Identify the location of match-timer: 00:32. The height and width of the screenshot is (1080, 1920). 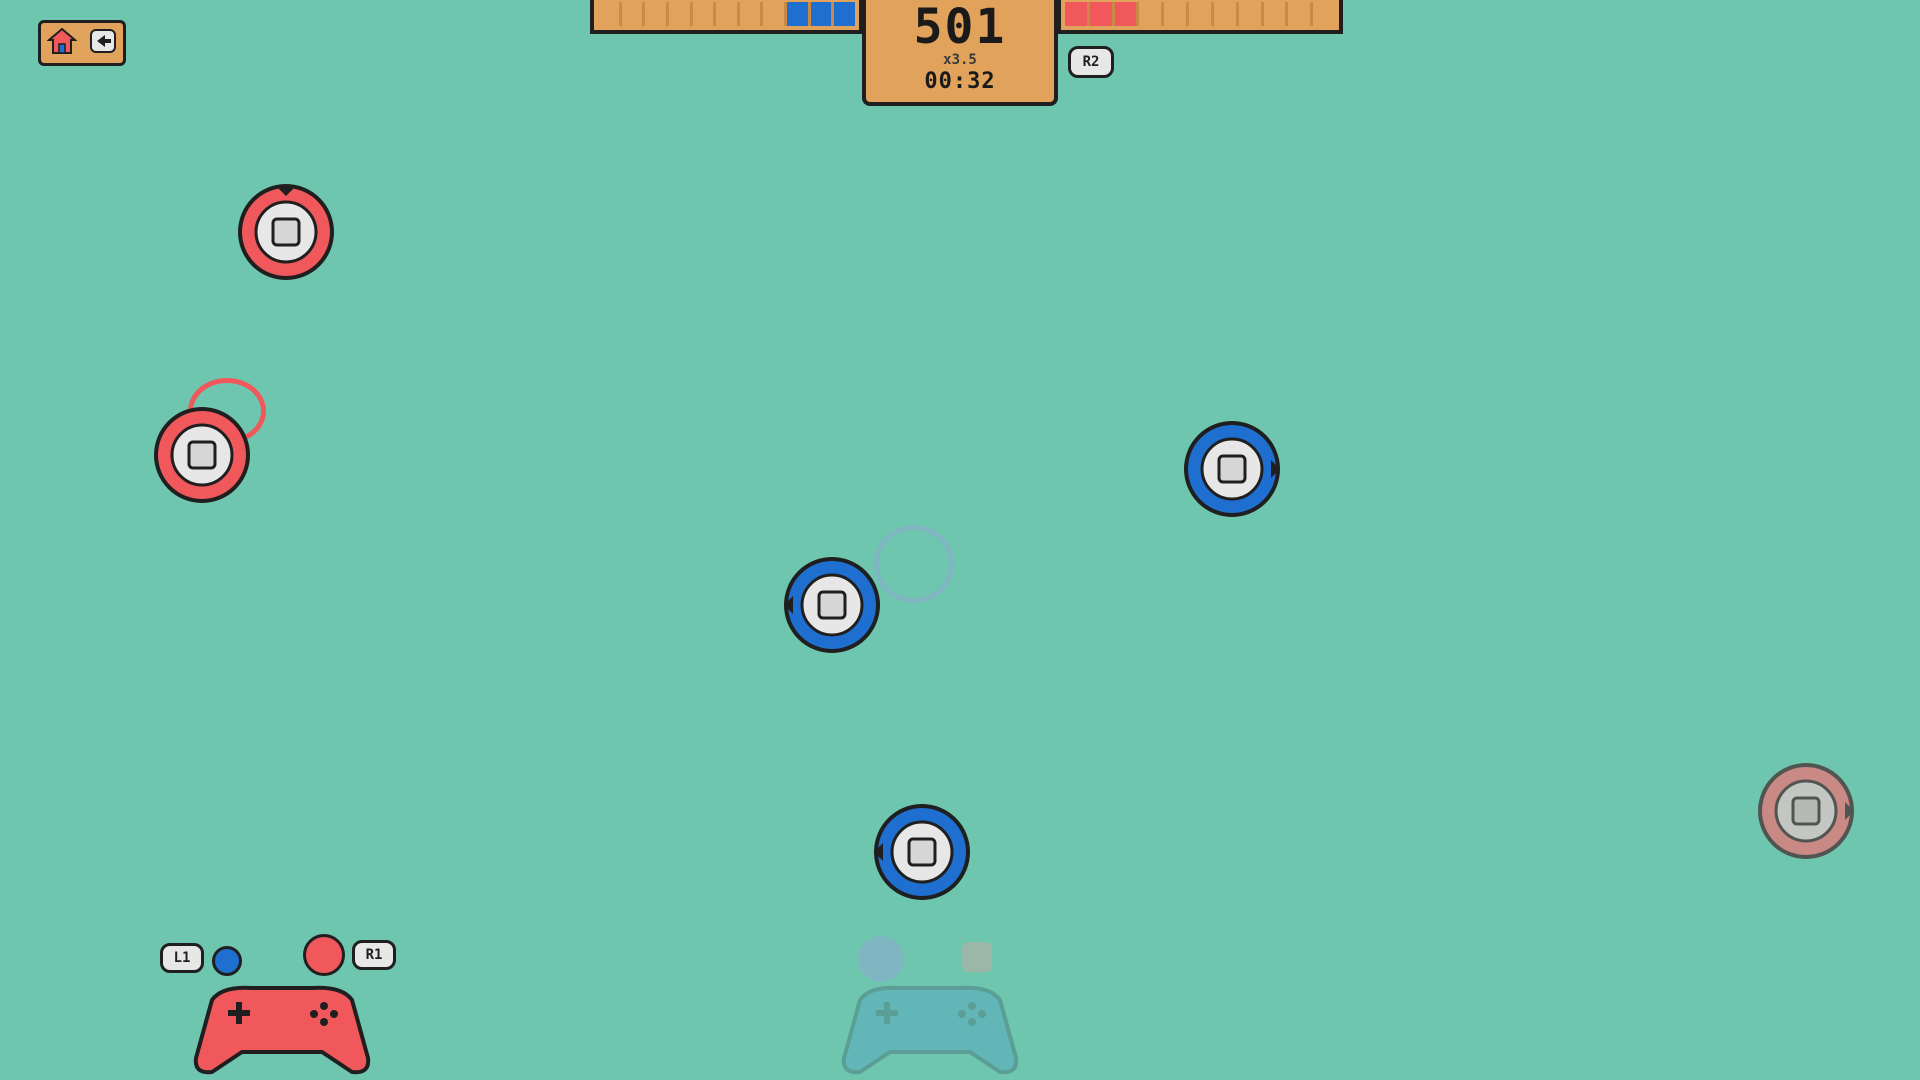
(960, 81).